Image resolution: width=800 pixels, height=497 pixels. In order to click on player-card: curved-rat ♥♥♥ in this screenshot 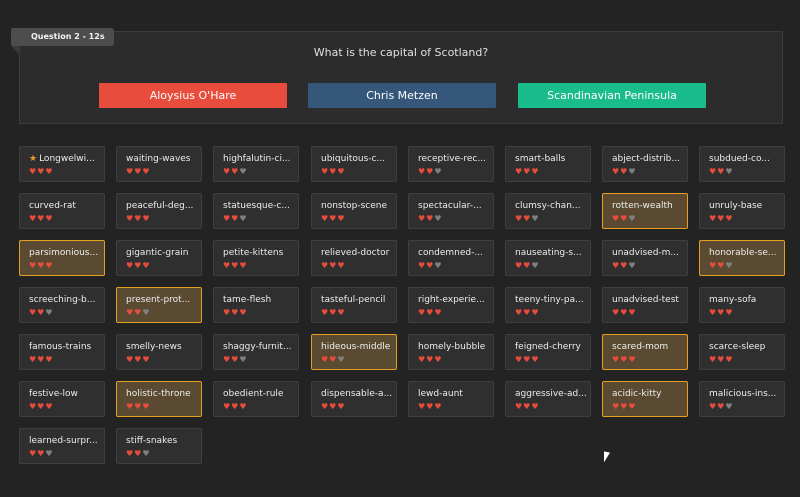, I will do `click(62, 211)`.